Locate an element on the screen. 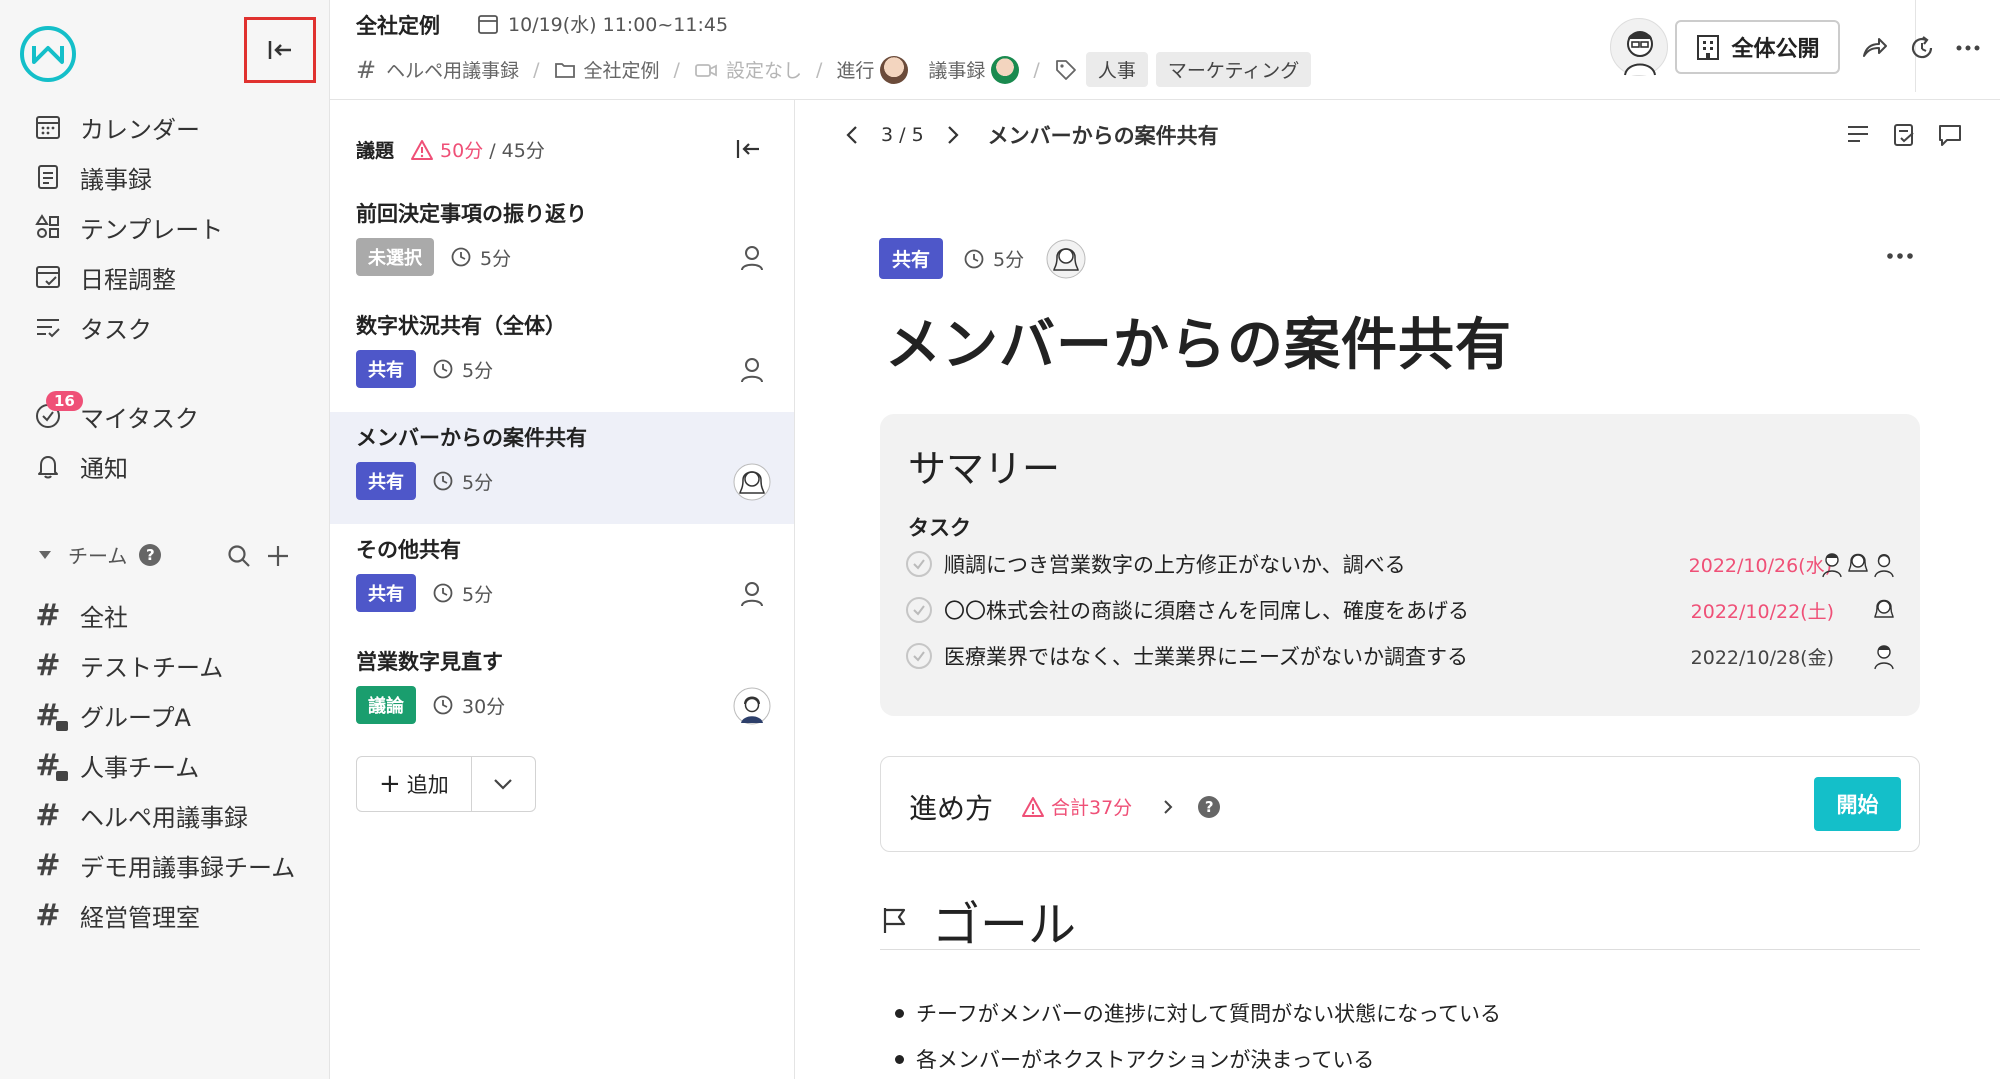 This screenshot has width=2000, height=1079. team-section-header: チーム ? is located at coordinates (99, 554).